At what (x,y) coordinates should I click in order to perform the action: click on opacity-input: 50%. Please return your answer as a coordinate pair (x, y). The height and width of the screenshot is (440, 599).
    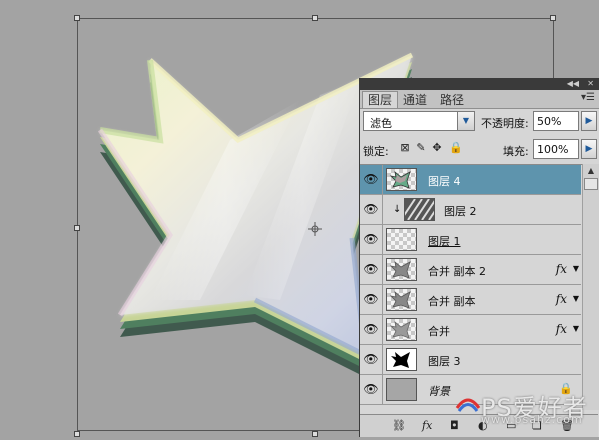
    Looking at the image, I should click on (556, 121).